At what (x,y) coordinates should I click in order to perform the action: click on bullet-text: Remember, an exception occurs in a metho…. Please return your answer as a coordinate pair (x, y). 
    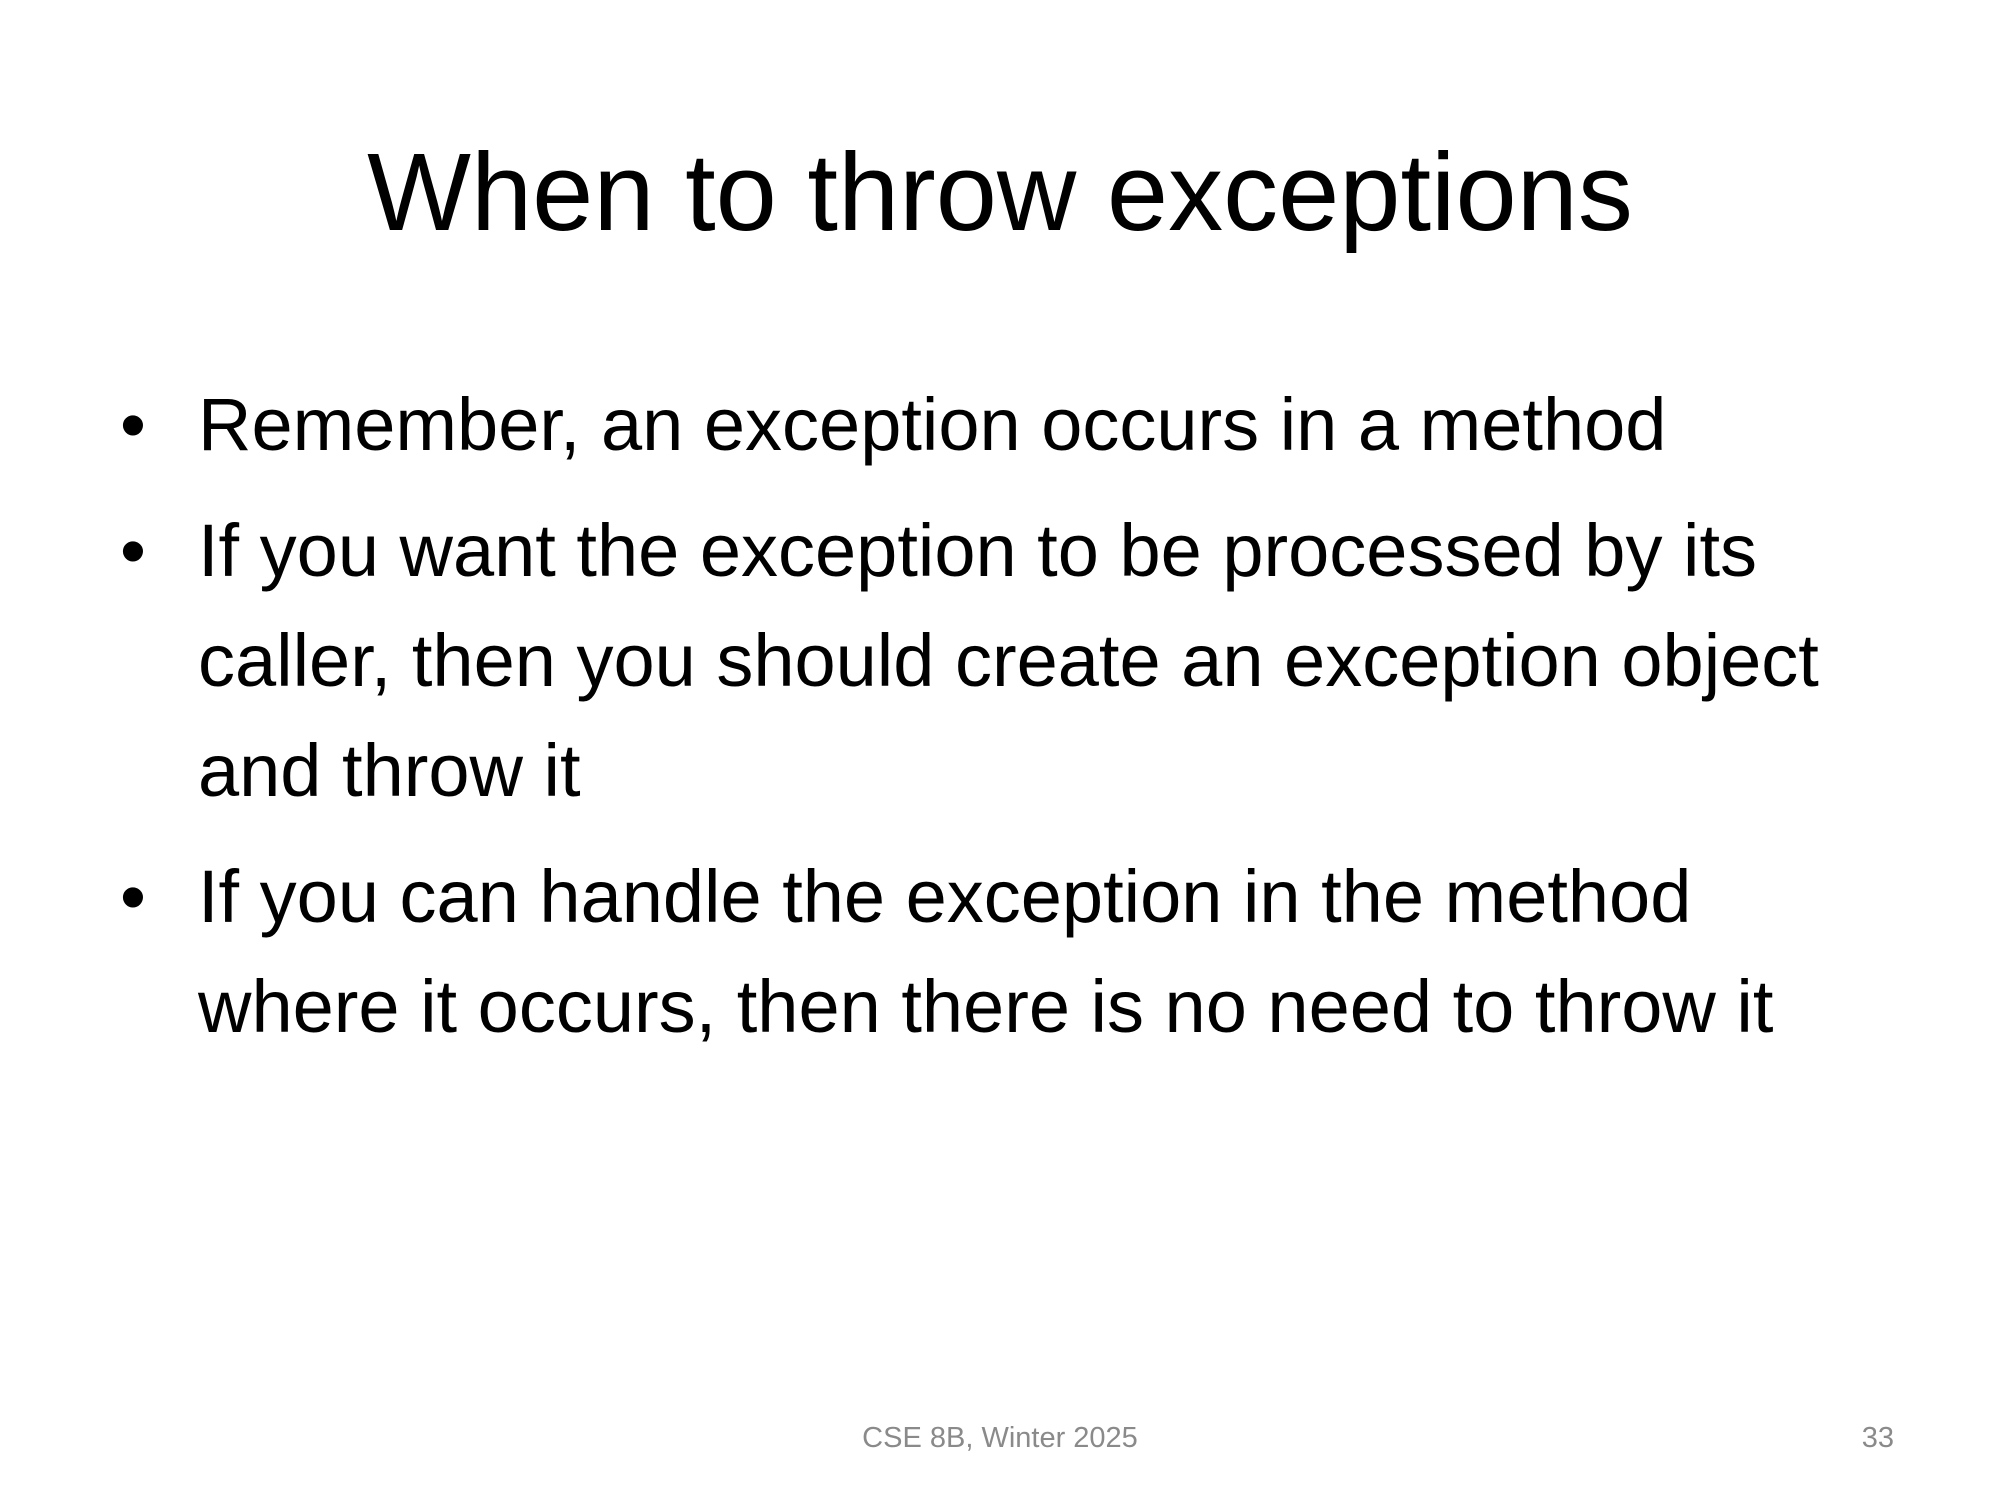
    Looking at the image, I should click on (932, 424).